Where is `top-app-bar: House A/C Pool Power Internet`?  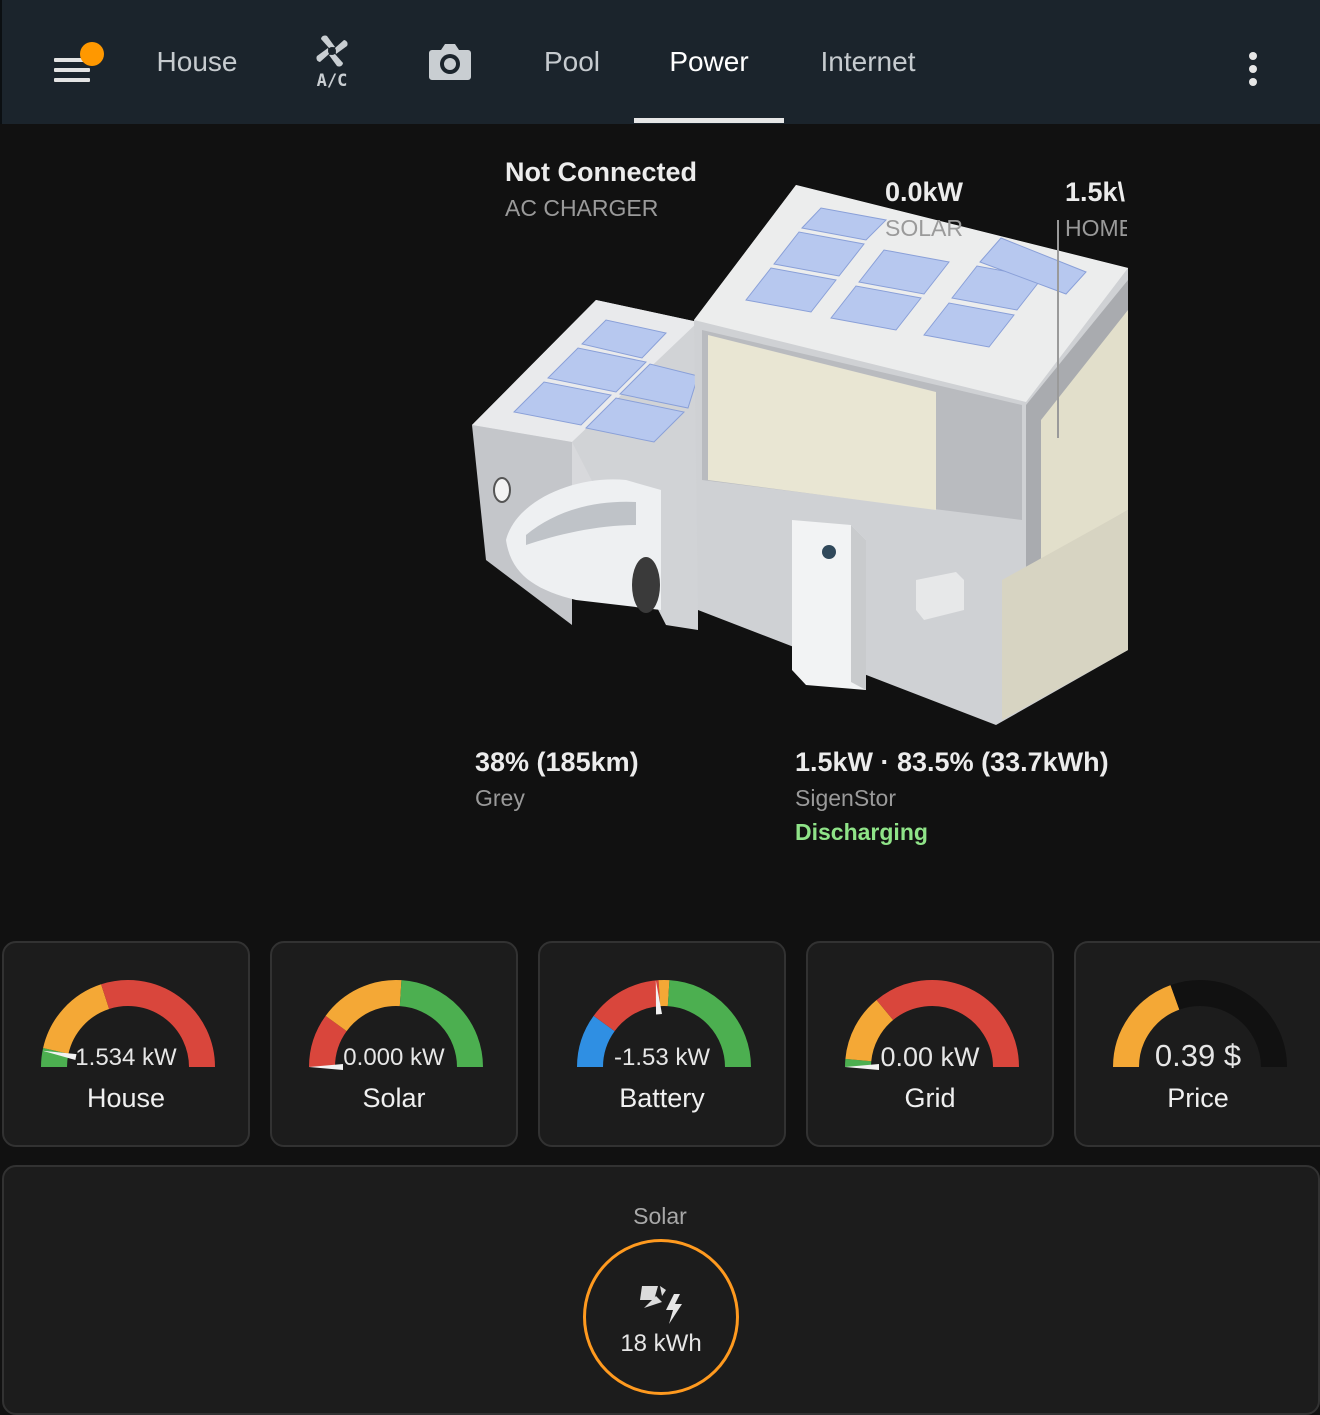
top-app-bar: House A/C Pool Power Internet is located at coordinates (660, 62).